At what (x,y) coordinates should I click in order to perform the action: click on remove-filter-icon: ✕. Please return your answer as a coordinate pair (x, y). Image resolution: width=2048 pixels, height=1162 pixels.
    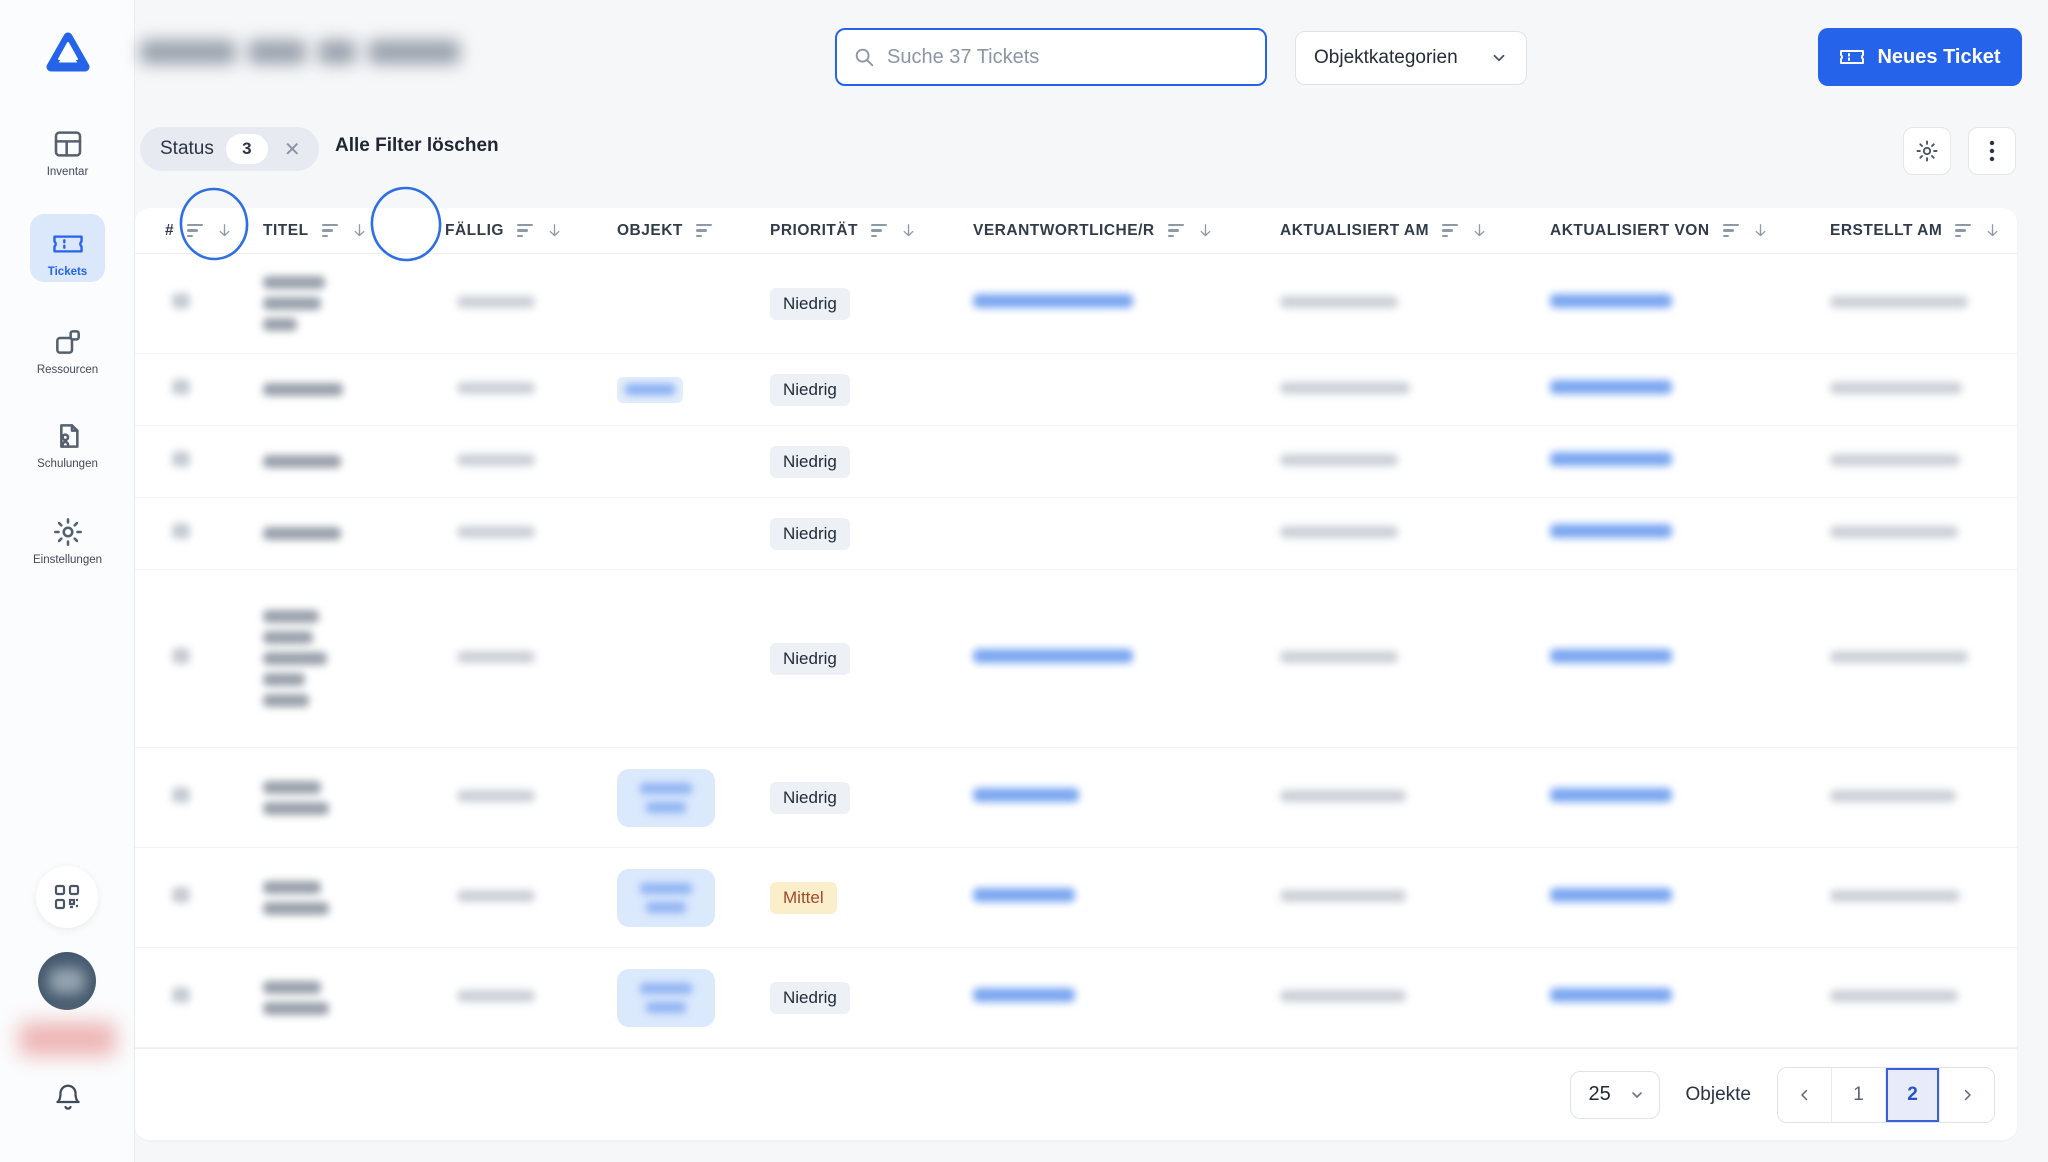
    Looking at the image, I should click on (292, 149).